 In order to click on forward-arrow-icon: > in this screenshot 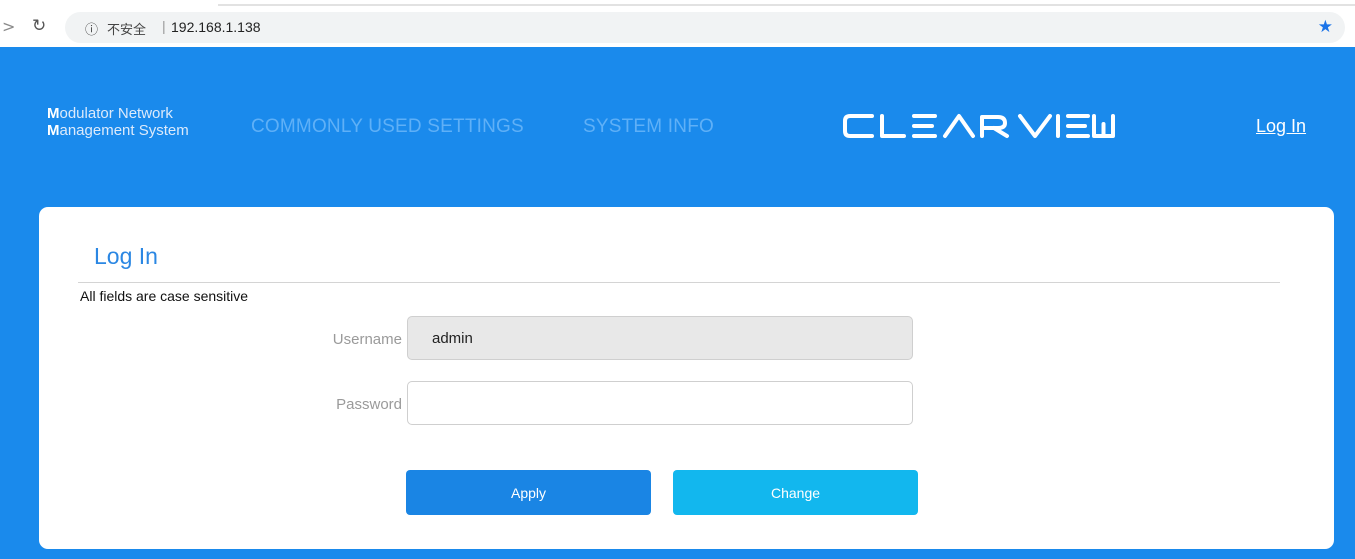, I will do `click(8, 26)`.